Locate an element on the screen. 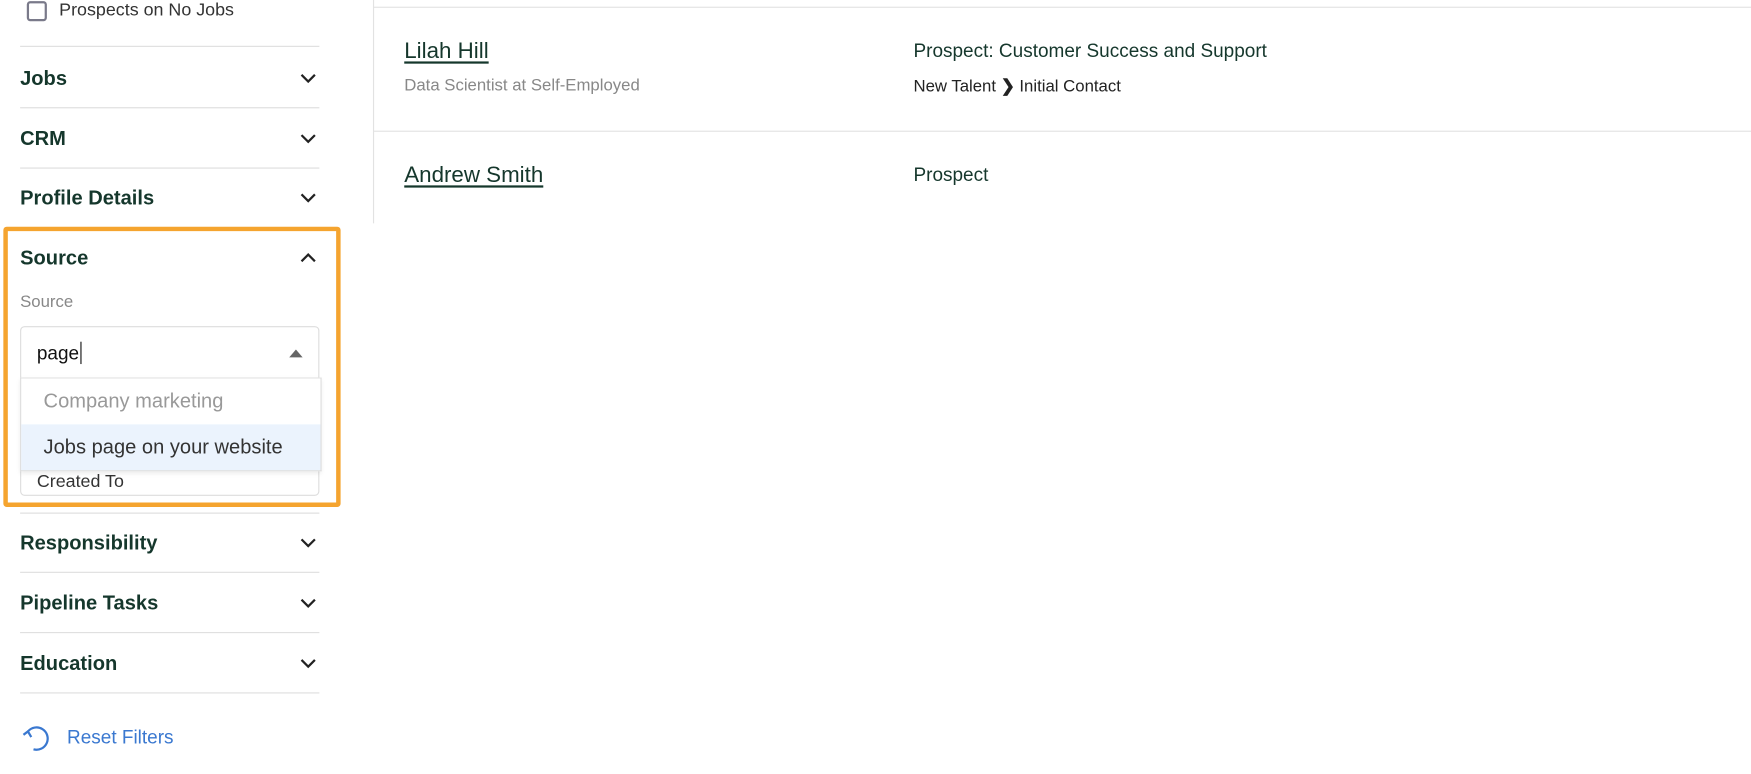  candidate-name-link: Andrew Smith is located at coordinates (473, 176).